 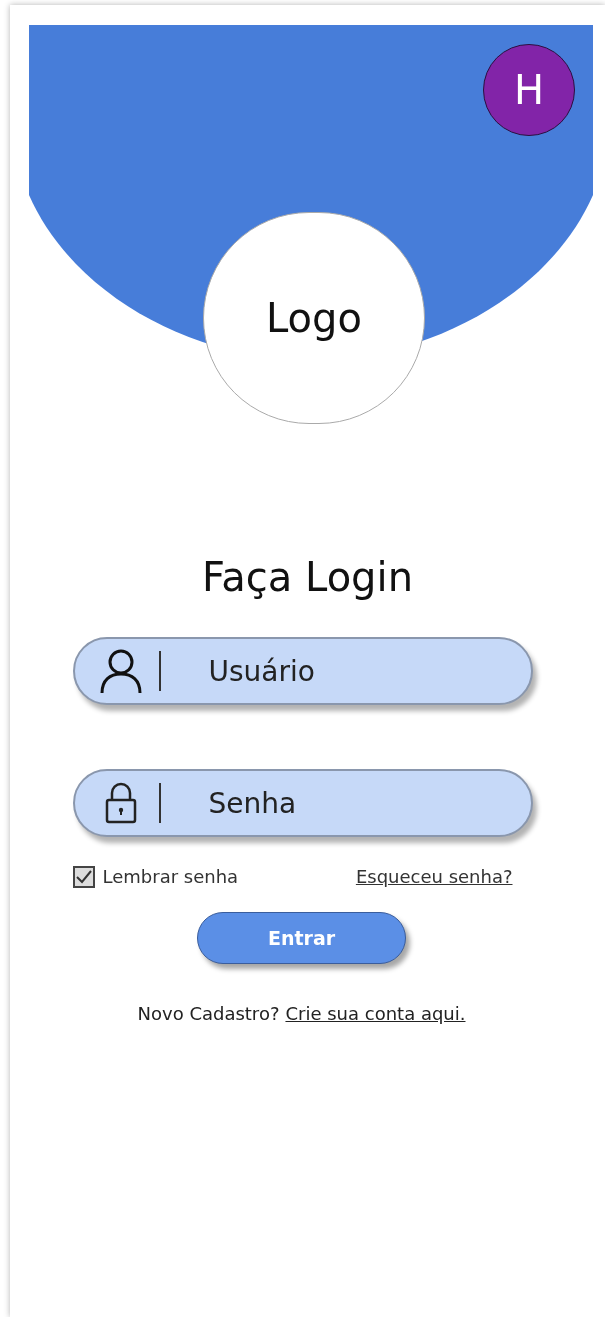 What do you see at coordinates (208, 1014) in the screenshot?
I see `signup-prompt: Novo Cadastro?` at bounding box center [208, 1014].